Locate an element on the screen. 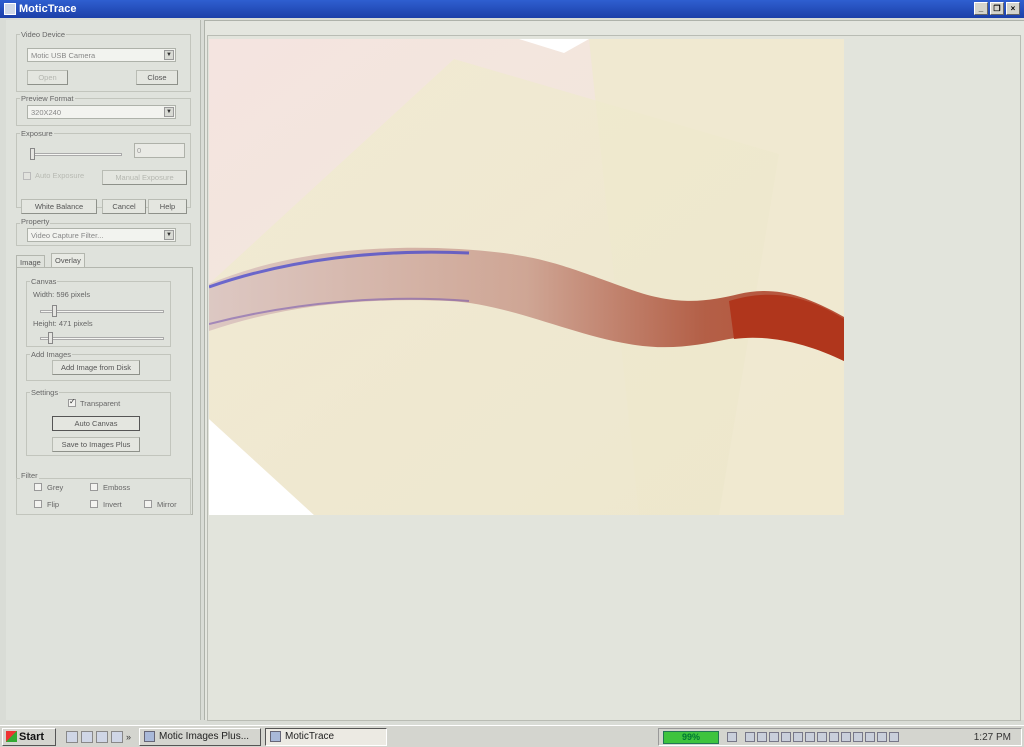  auto-exposure-checkbox is located at coordinates (27, 176).